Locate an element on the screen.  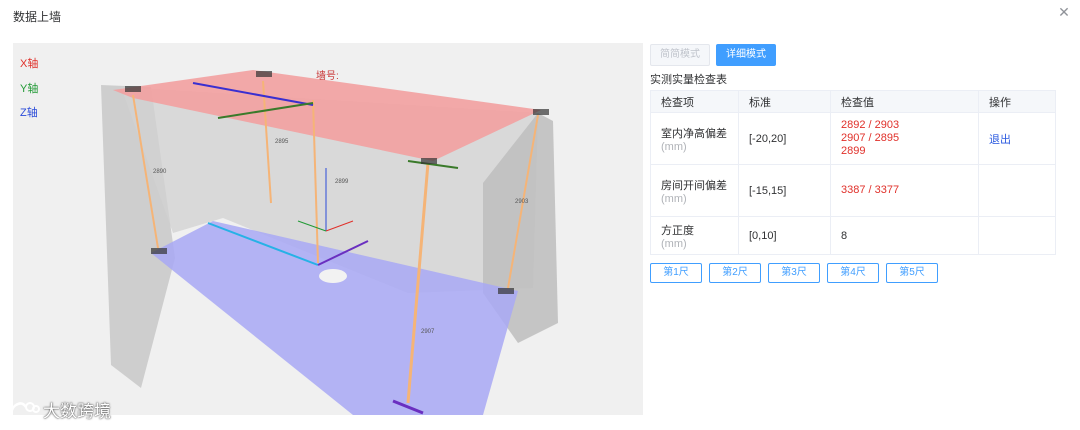
item-cell: 方正度 (mm) is located at coordinates (694, 235).